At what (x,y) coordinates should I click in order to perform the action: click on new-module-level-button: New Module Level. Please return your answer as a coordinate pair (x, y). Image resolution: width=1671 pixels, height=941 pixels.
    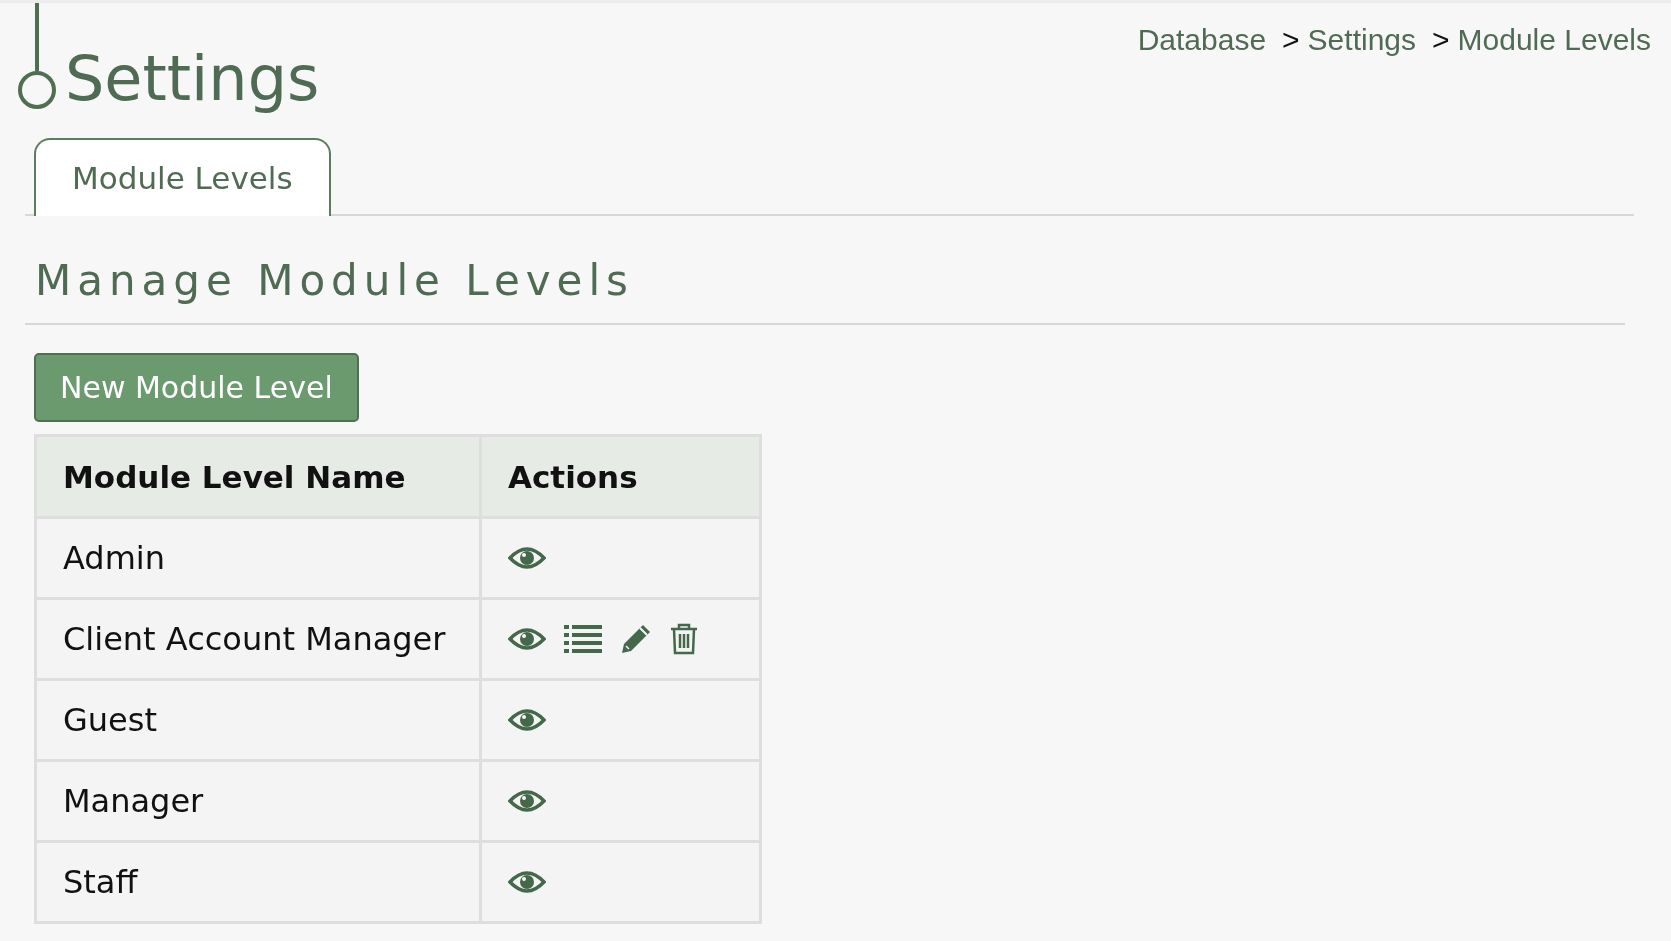
    Looking at the image, I should click on (196, 387).